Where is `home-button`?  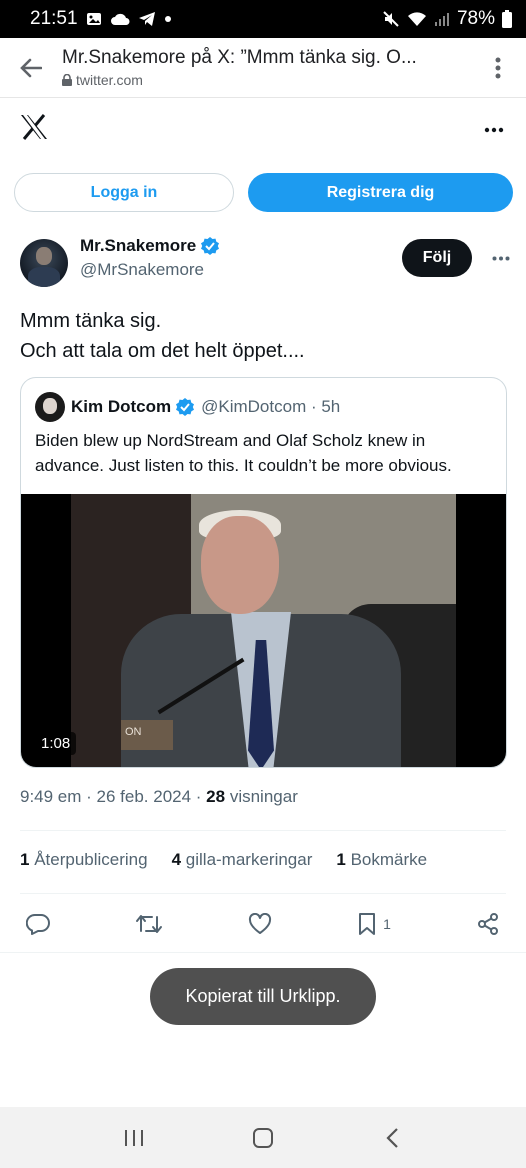
home-button is located at coordinates (263, 1138).